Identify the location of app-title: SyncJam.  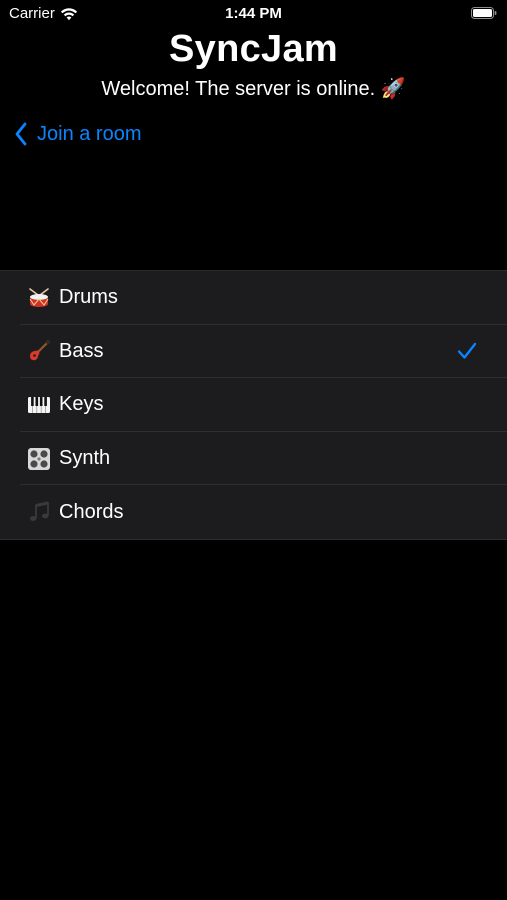
(253, 49).